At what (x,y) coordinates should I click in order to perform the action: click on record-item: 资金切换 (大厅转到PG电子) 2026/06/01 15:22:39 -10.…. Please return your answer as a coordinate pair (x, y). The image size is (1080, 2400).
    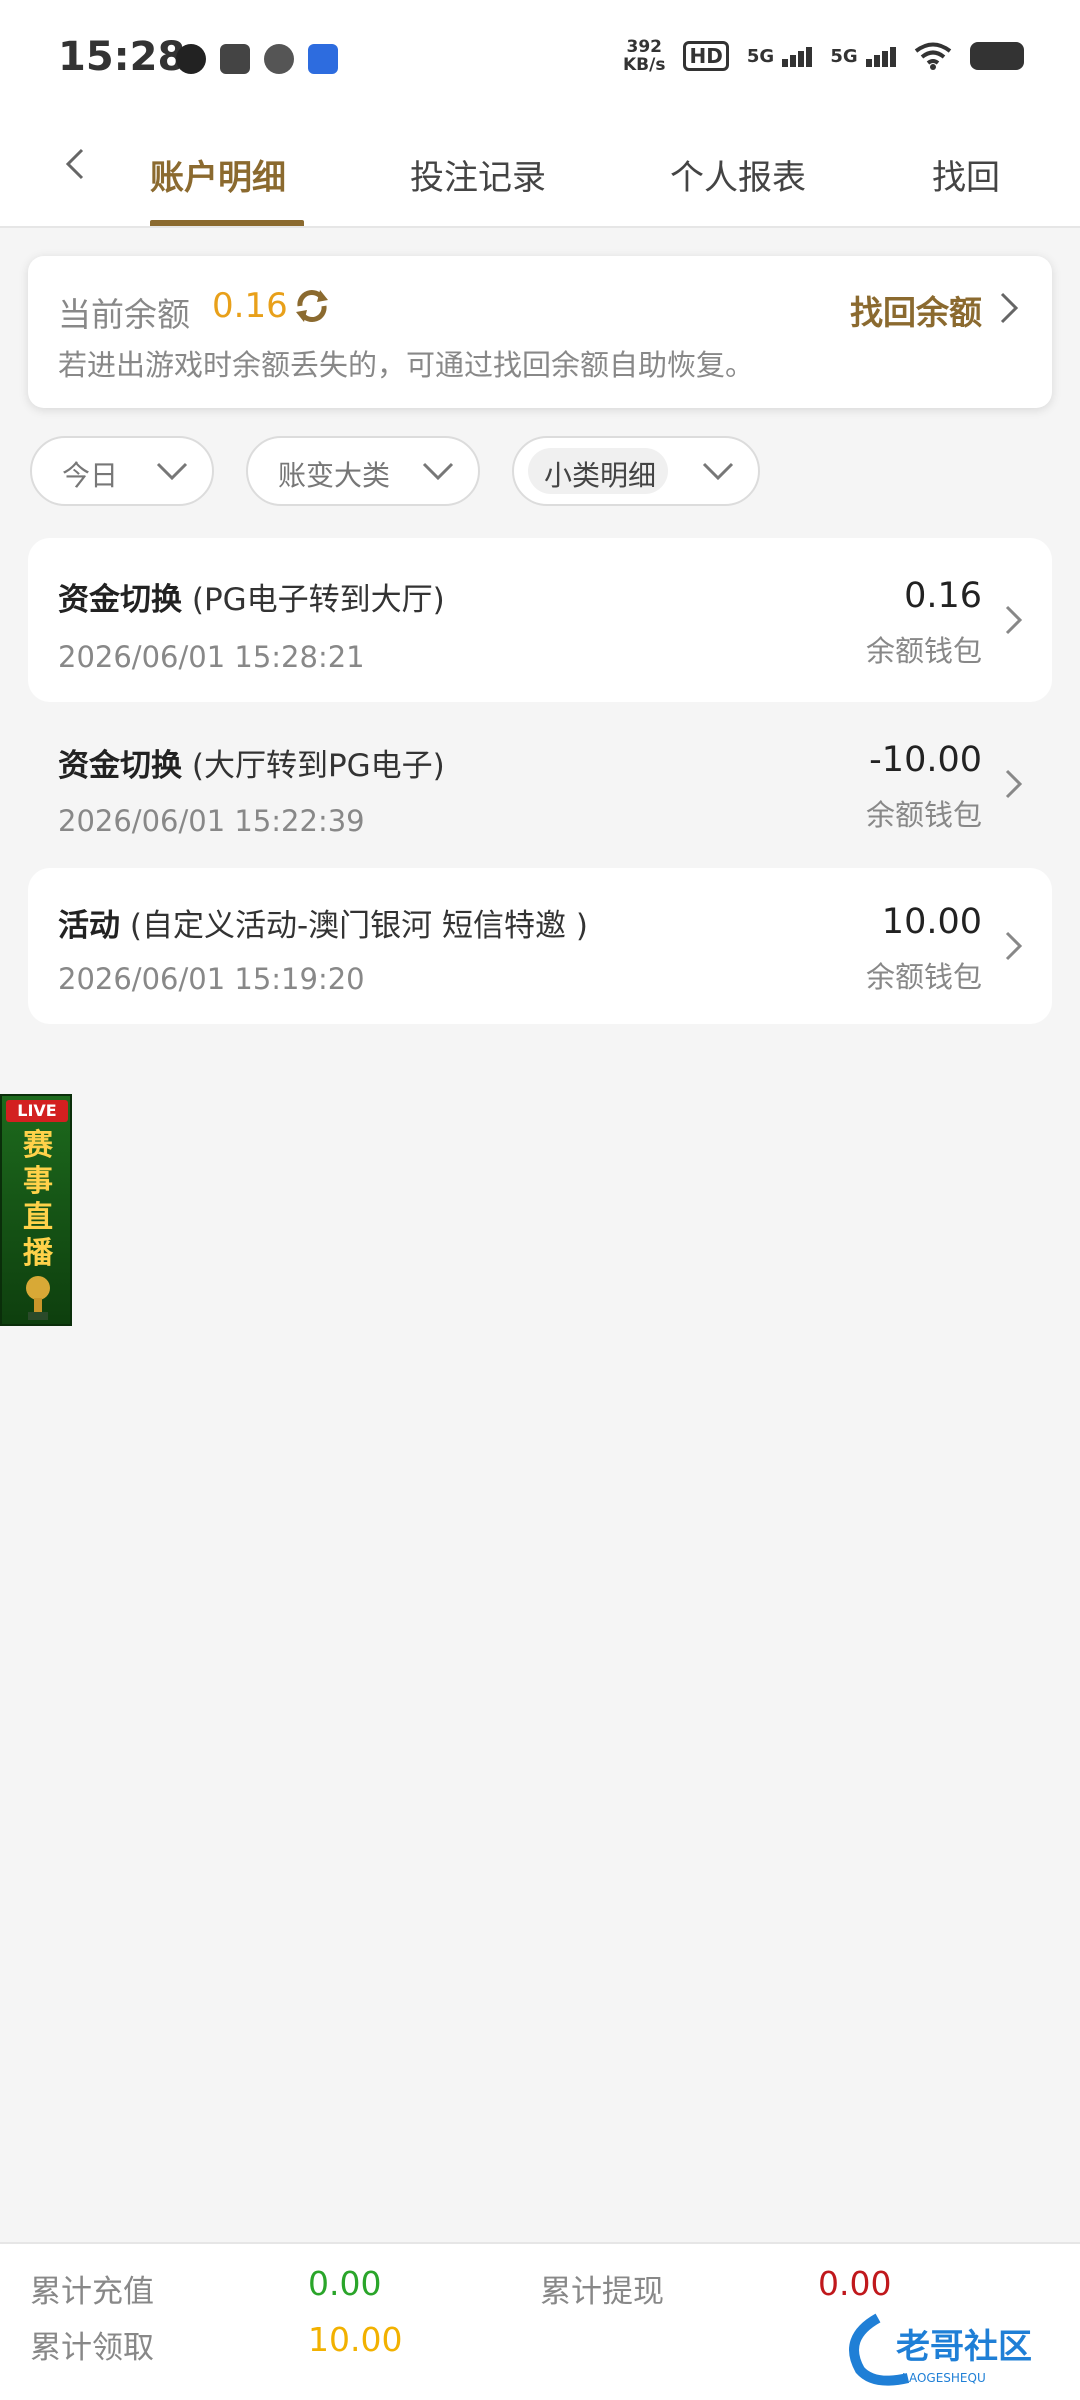
    Looking at the image, I should click on (540, 784).